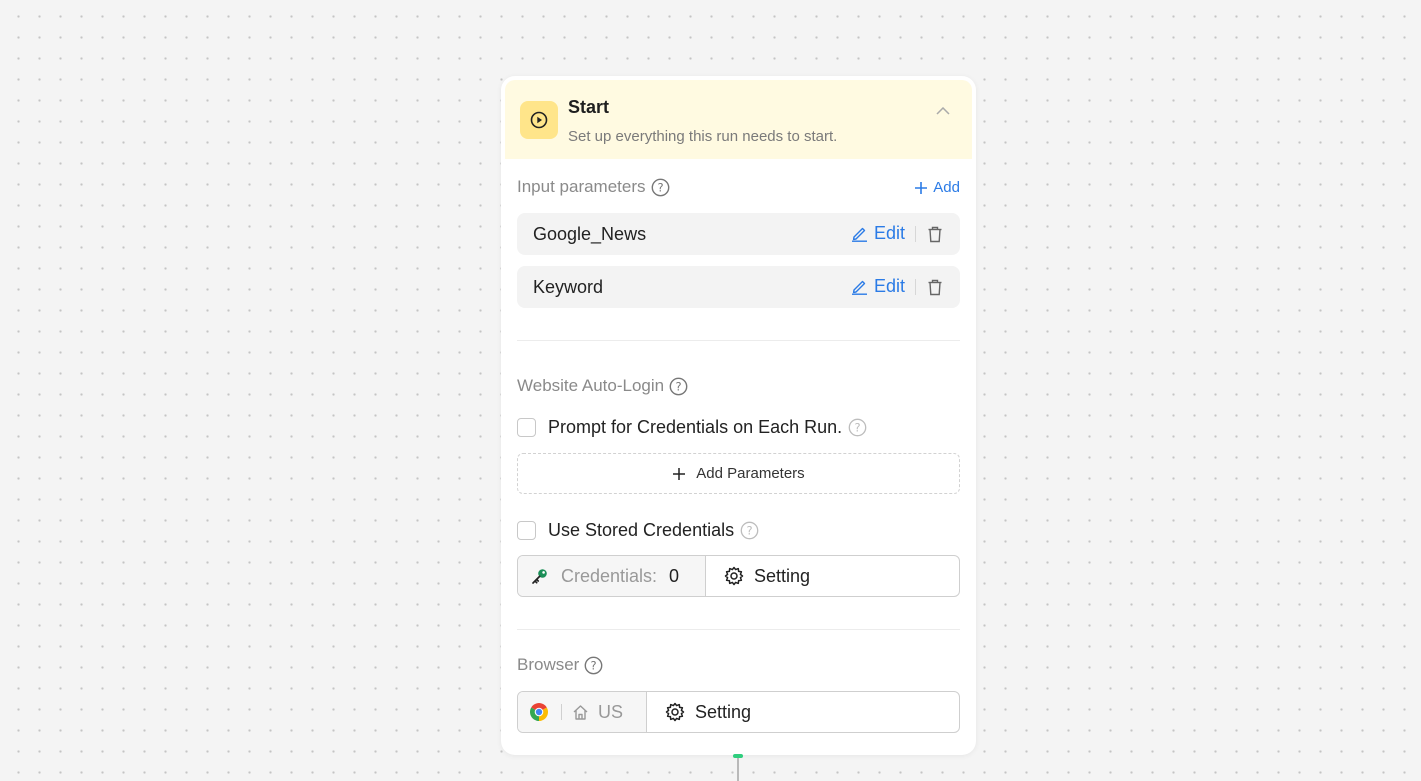 This screenshot has width=1421, height=781. I want to click on prompt-credentials-row: Prompt for Credentials on Each Run. ?, so click(692, 427).